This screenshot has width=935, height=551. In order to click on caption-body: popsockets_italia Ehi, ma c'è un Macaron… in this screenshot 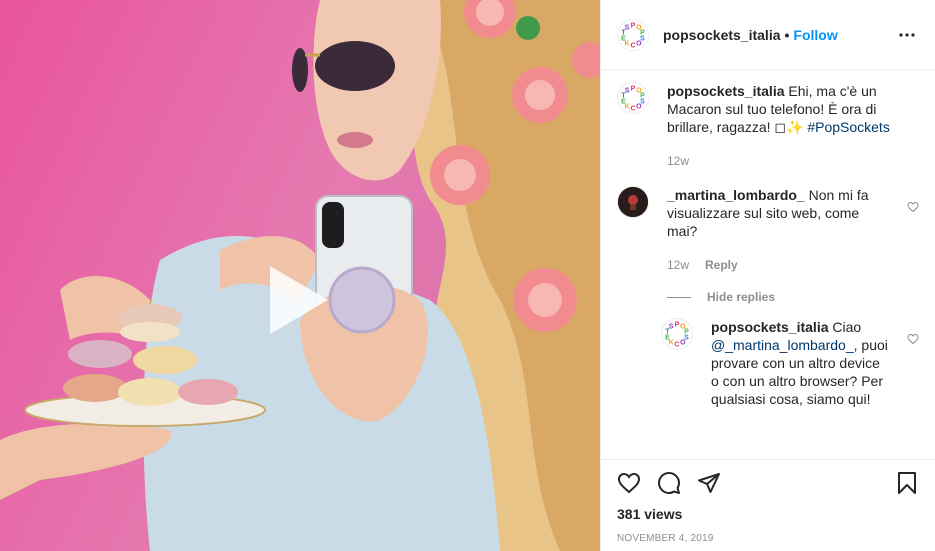, I will do `click(787, 126)`.